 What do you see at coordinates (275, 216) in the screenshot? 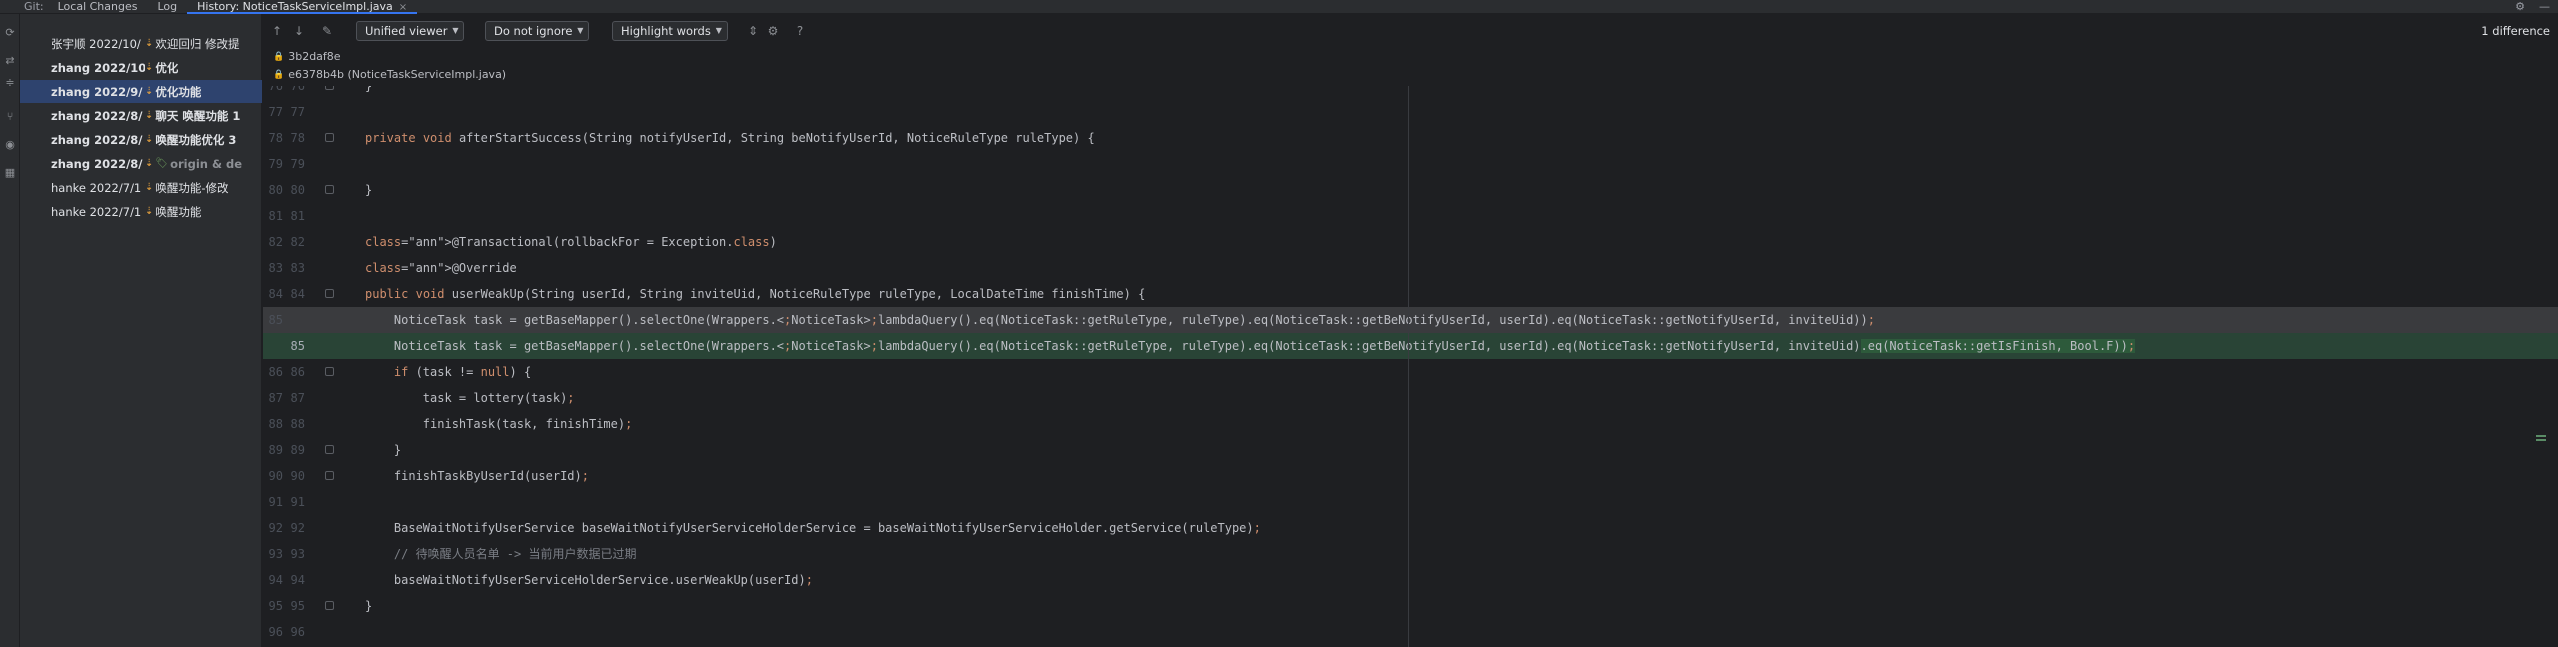
I see `left-line-number: 81` at bounding box center [275, 216].